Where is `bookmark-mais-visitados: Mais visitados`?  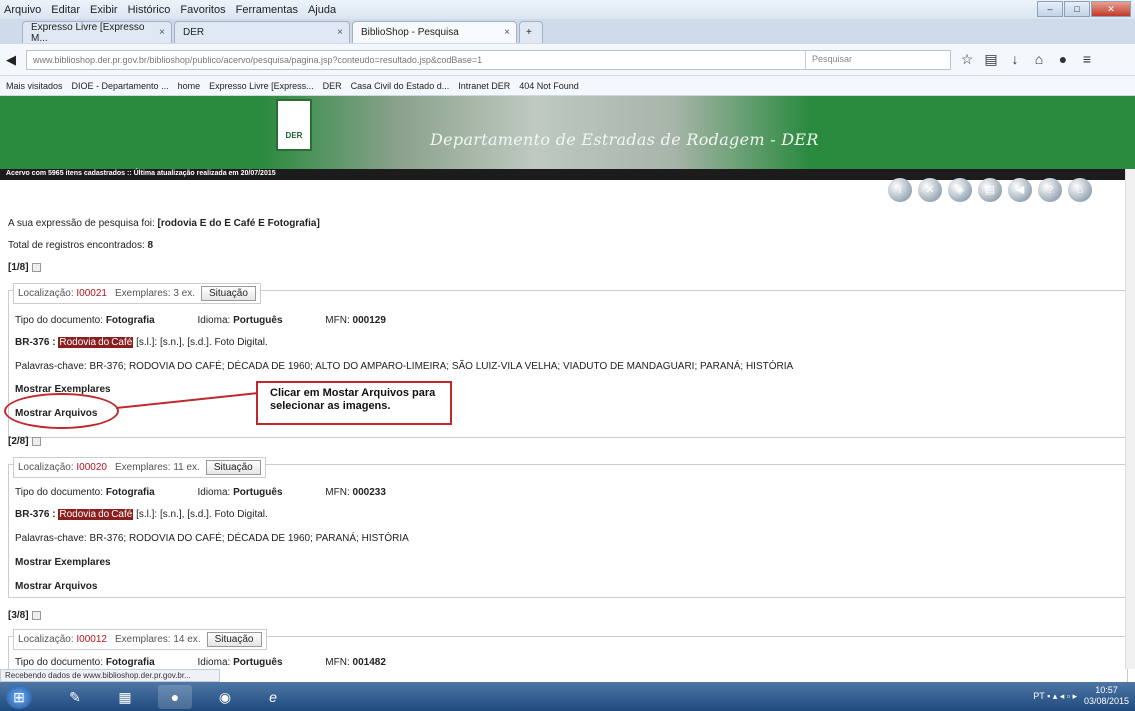
bookmark-mais-visitados: Mais visitados is located at coordinates (34, 86).